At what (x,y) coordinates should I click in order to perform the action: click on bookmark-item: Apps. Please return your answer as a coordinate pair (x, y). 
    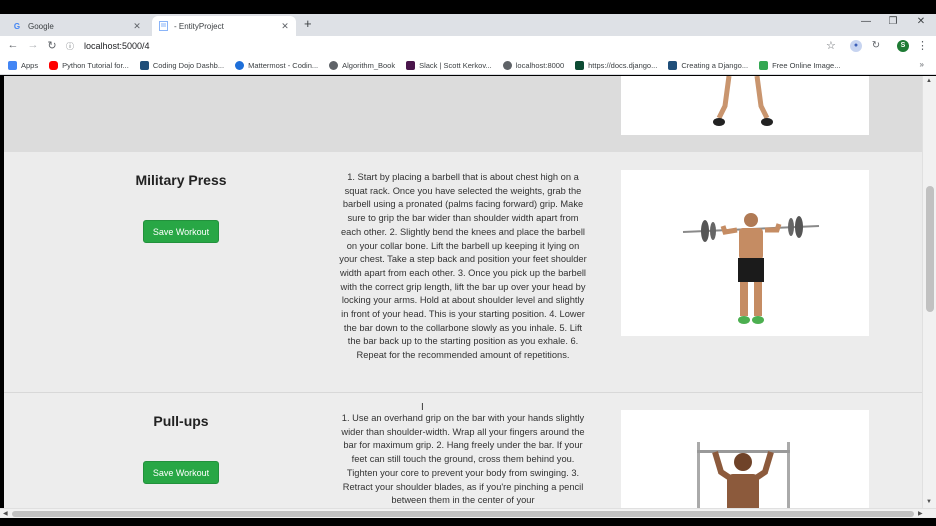
    Looking at the image, I should click on (23, 65).